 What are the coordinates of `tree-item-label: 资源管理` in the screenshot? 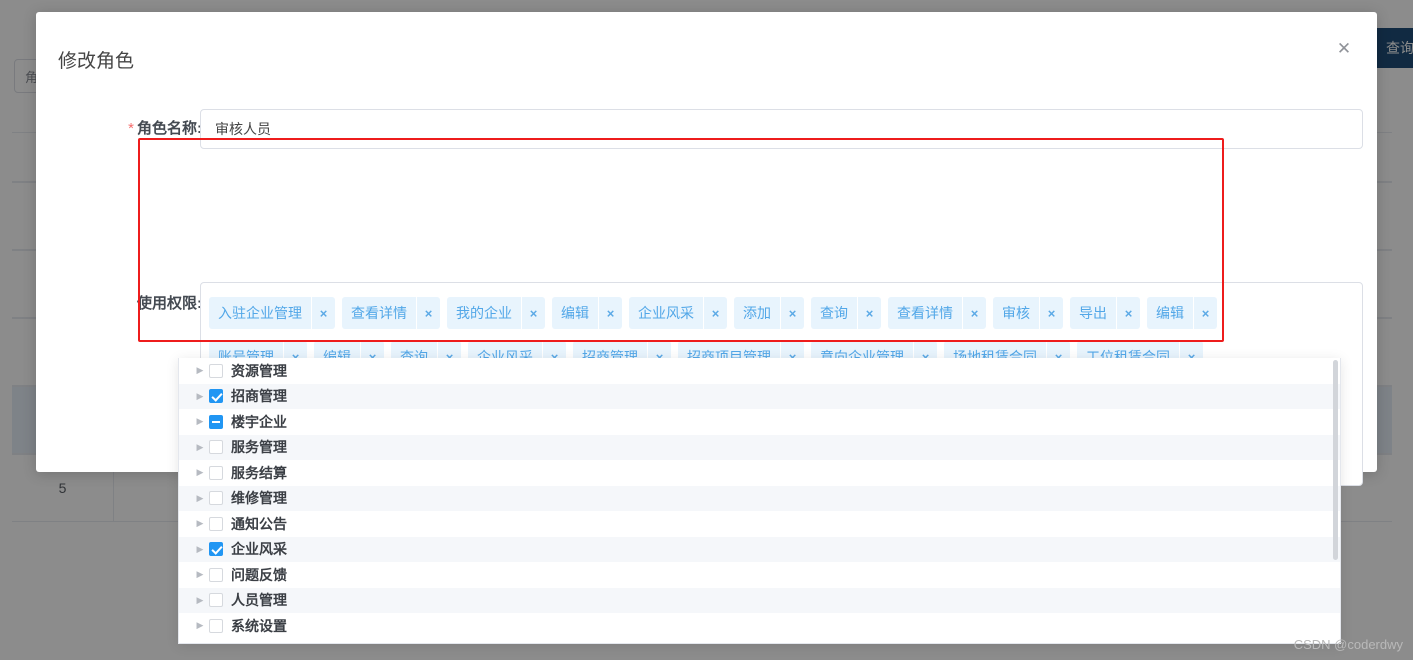 It's located at (259, 370).